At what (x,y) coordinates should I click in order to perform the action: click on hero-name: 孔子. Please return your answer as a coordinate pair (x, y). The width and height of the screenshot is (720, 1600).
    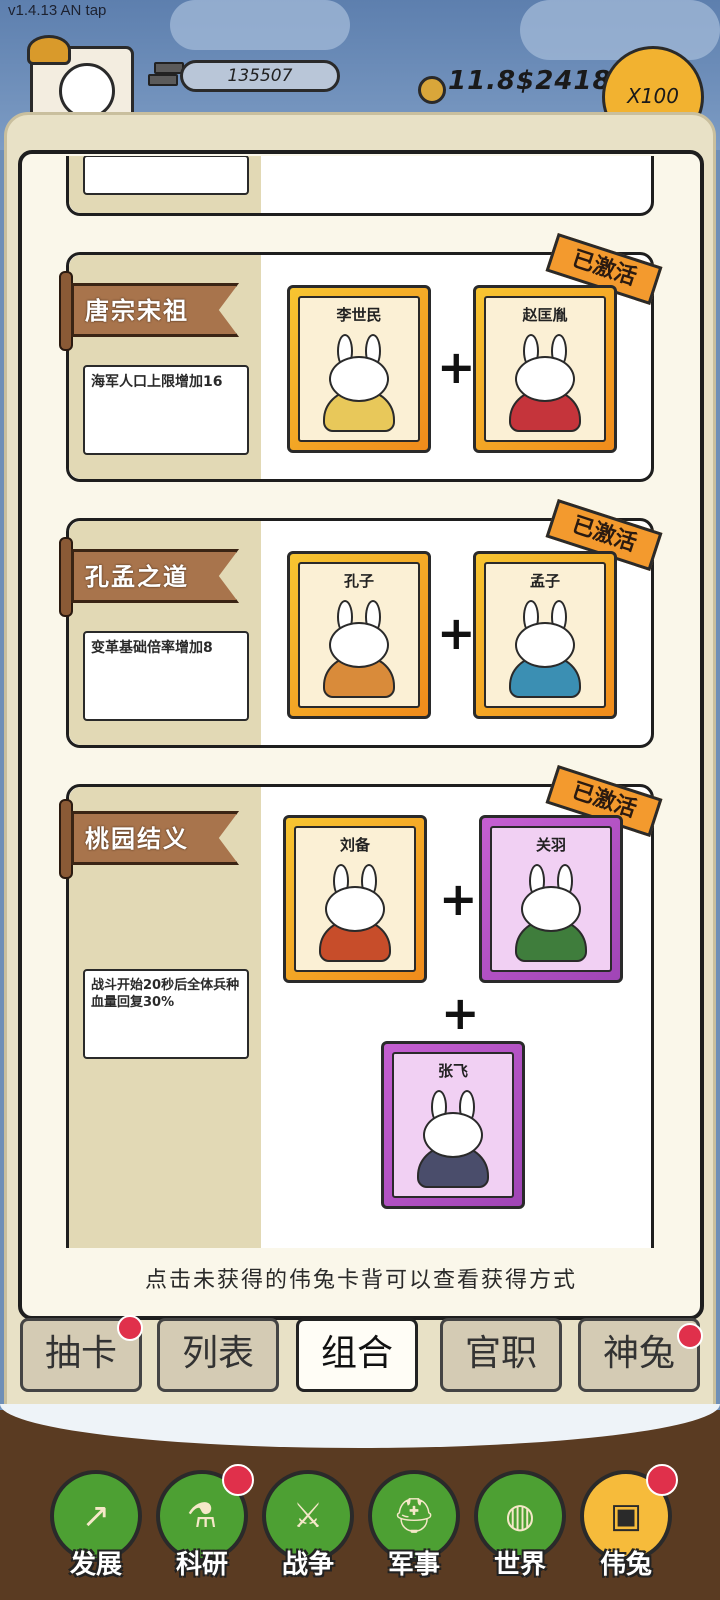
    Looking at the image, I should click on (358, 581).